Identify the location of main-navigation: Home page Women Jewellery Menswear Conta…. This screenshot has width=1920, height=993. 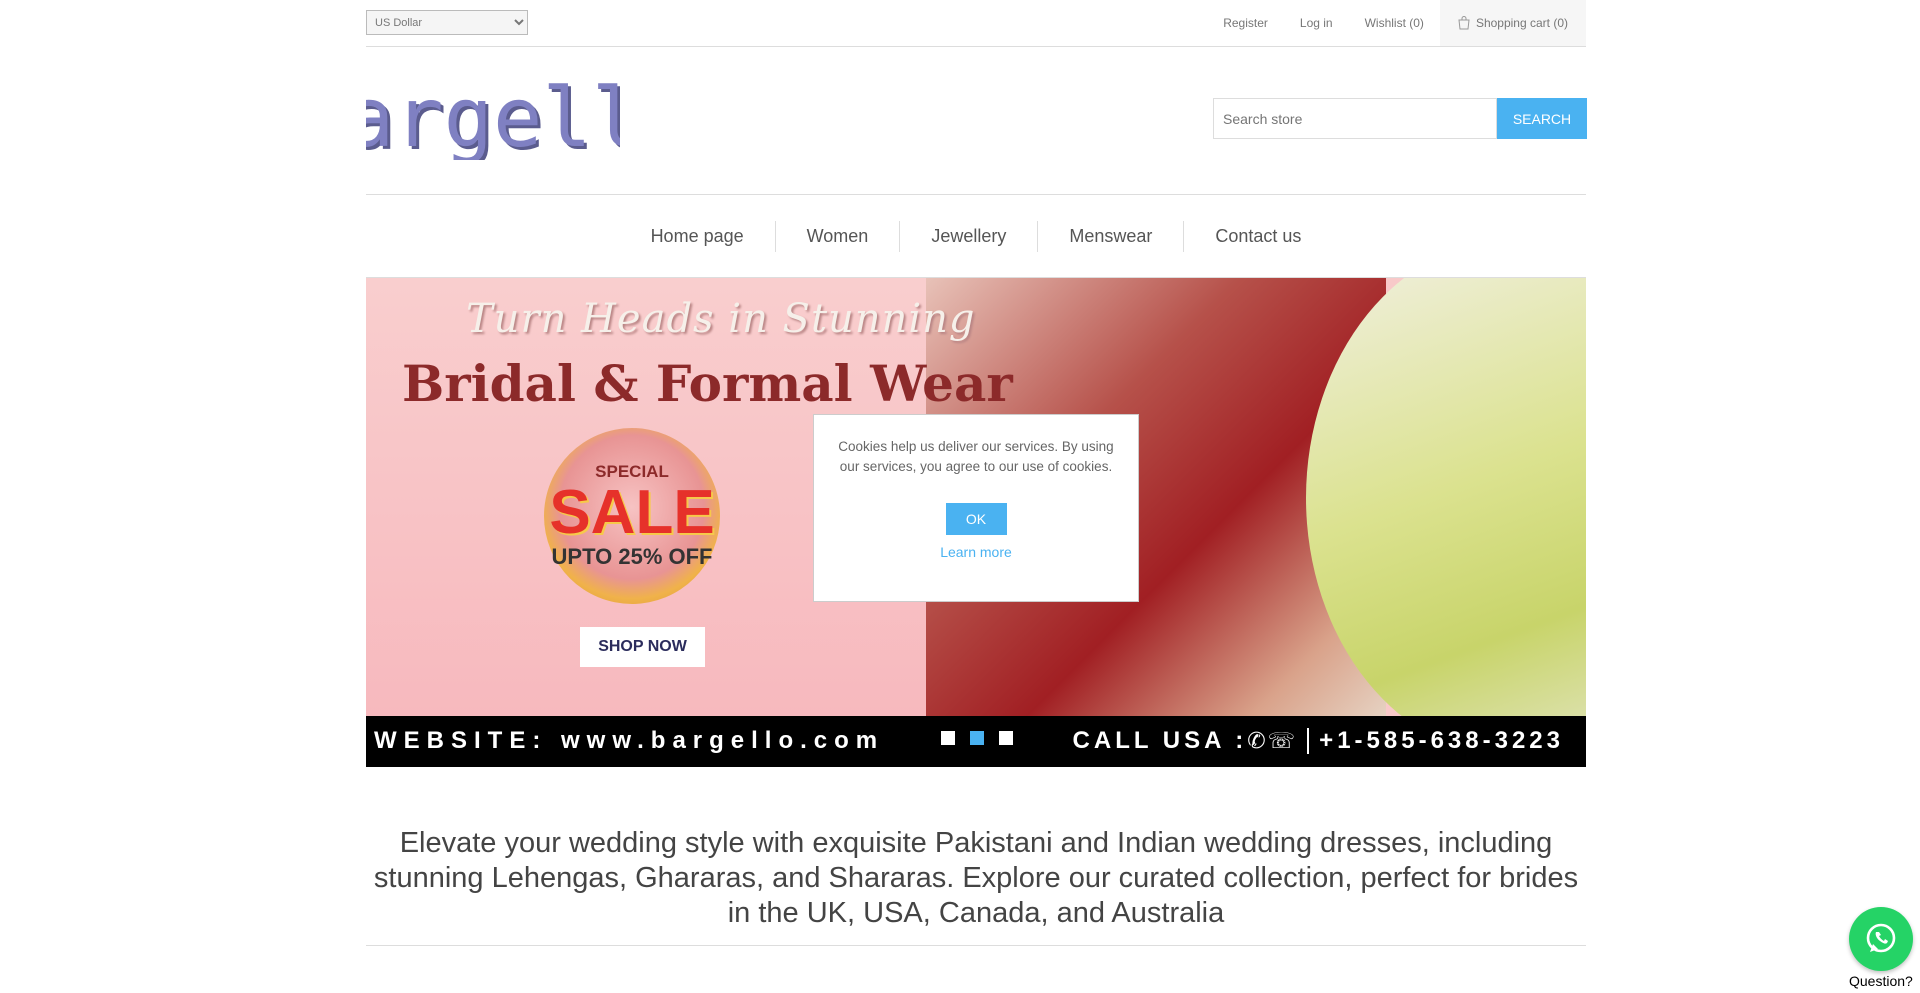
(976, 236).